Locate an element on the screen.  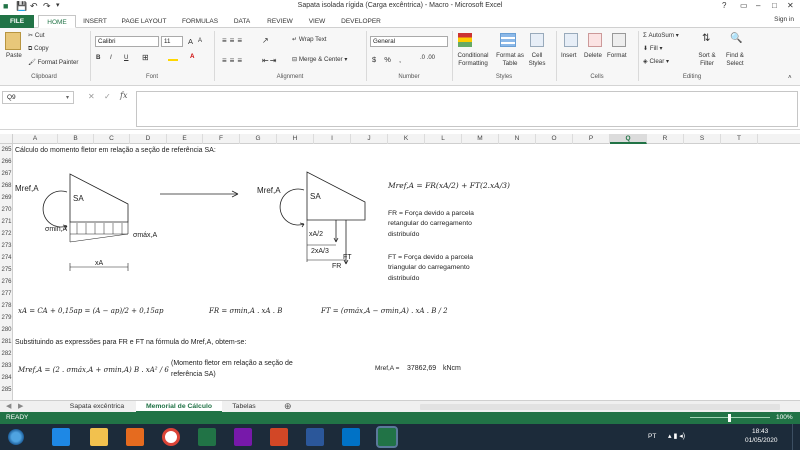
number-format-select: General is located at coordinates (409, 41).